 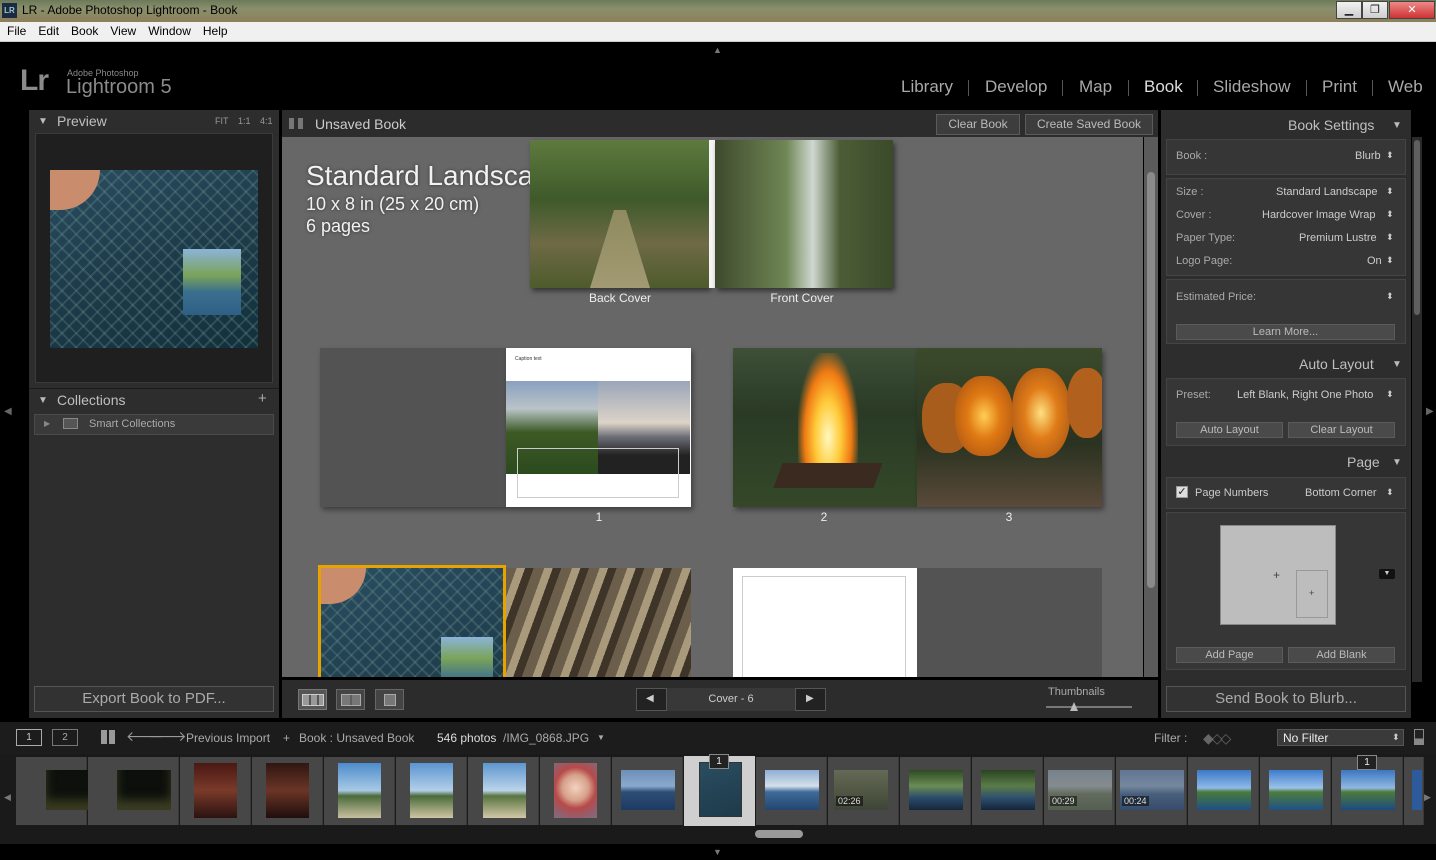 What do you see at coordinates (978, 124) in the screenshot?
I see `clear-book-button: Clear Book` at bounding box center [978, 124].